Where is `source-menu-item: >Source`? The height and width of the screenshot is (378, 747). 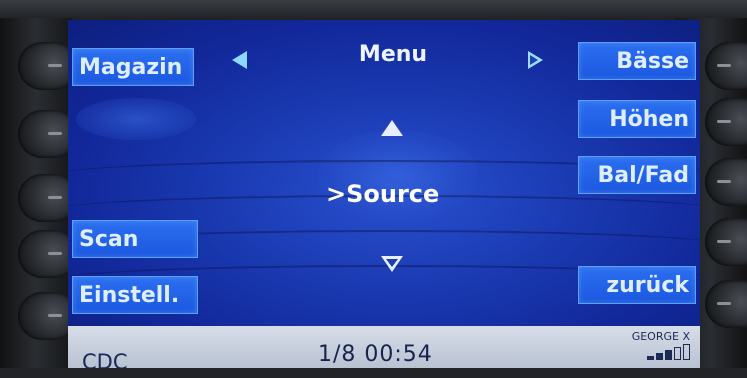
source-menu-item: >Source is located at coordinates (382, 194).